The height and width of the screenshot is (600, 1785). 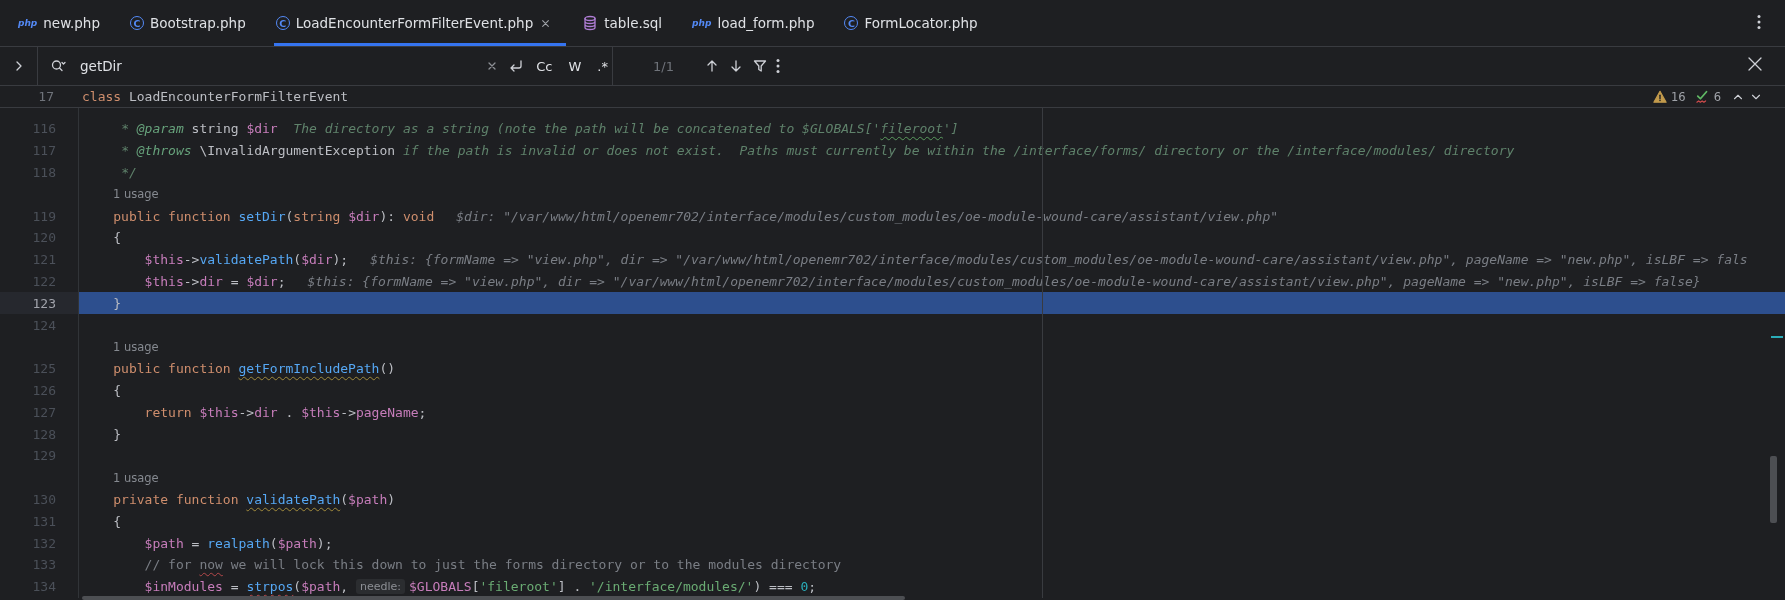 What do you see at coordinates (238, 543) in the screenshot?
I see `code-token: realpath` at bounding box center [238, 543].